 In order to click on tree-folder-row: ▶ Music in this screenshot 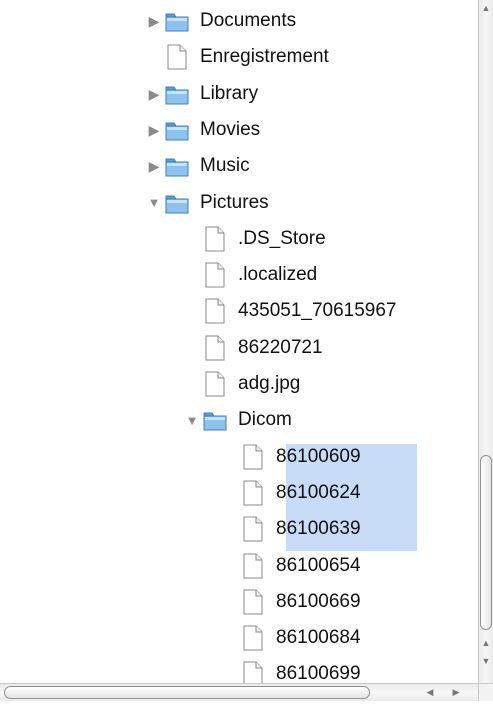, I will do `click(199, 166)`.